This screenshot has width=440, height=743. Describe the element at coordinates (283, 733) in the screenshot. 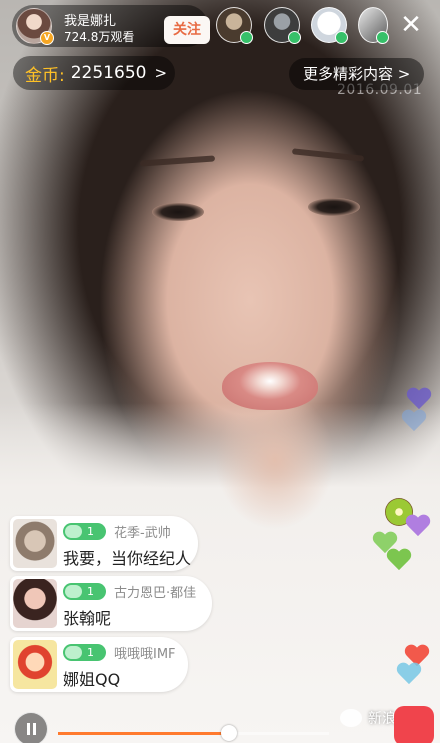

I see `progress-remaining` at that location.